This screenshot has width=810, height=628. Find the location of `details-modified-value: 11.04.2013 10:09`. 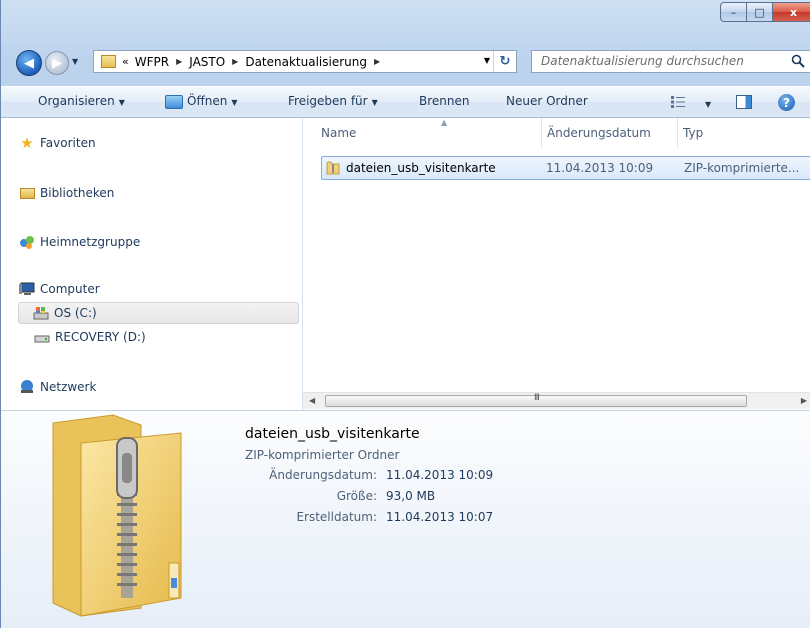

details-modified-value: 11.04.2013 10:09 is located at coordinates (440, 475).